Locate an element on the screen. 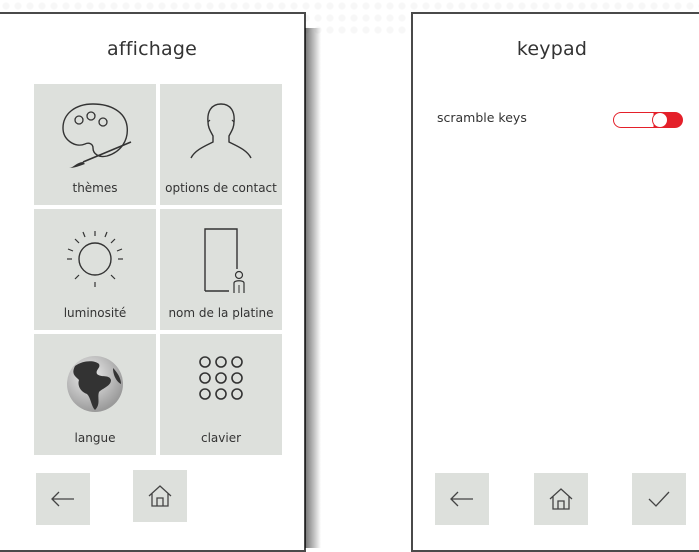 Image resolution: width=699 pixels, height=552 pixels. screen-shadow is located at coordinates (313, 288).